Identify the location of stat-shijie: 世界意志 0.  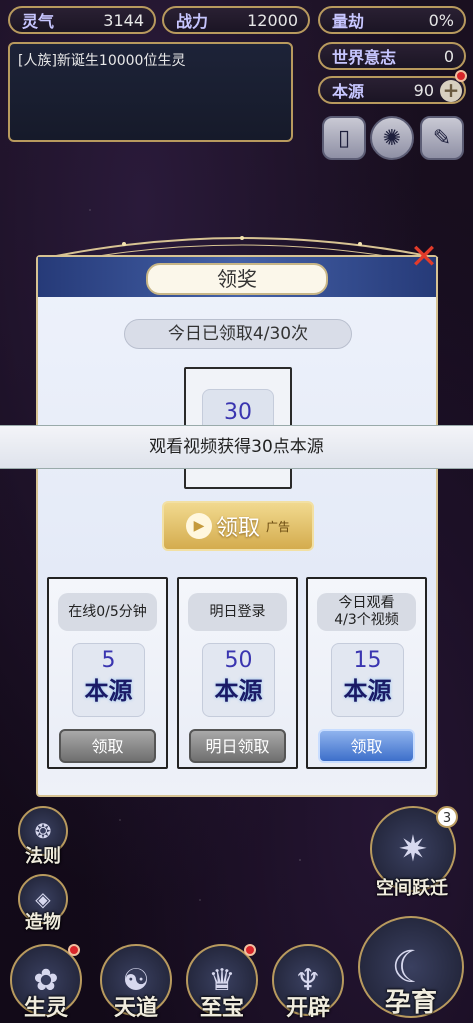
(392, 56).